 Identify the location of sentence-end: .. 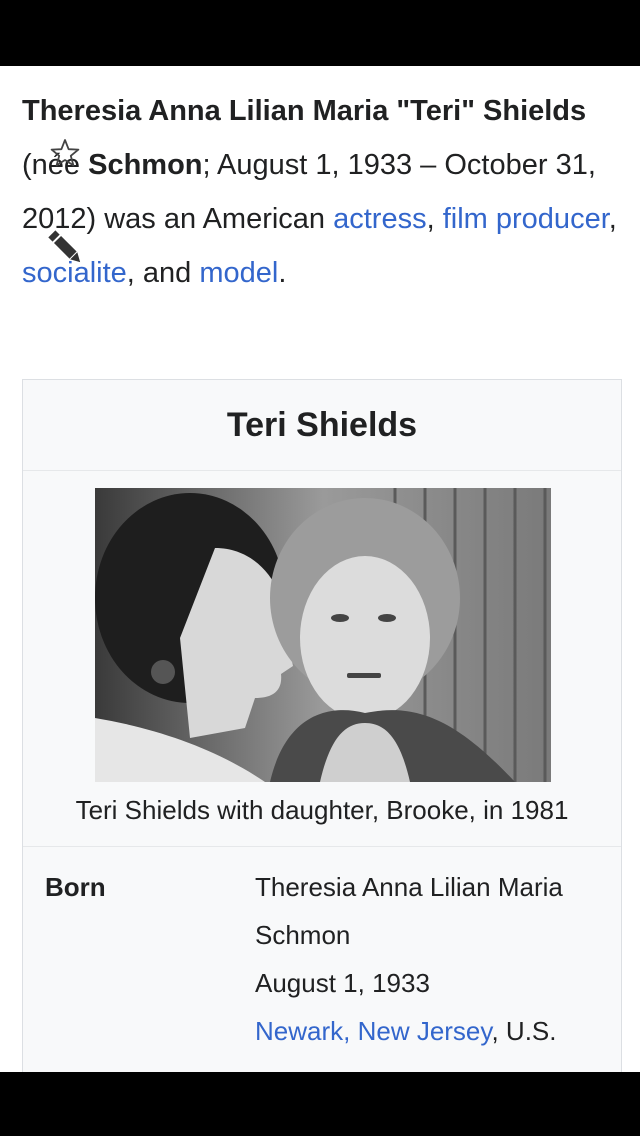
(282, 273).